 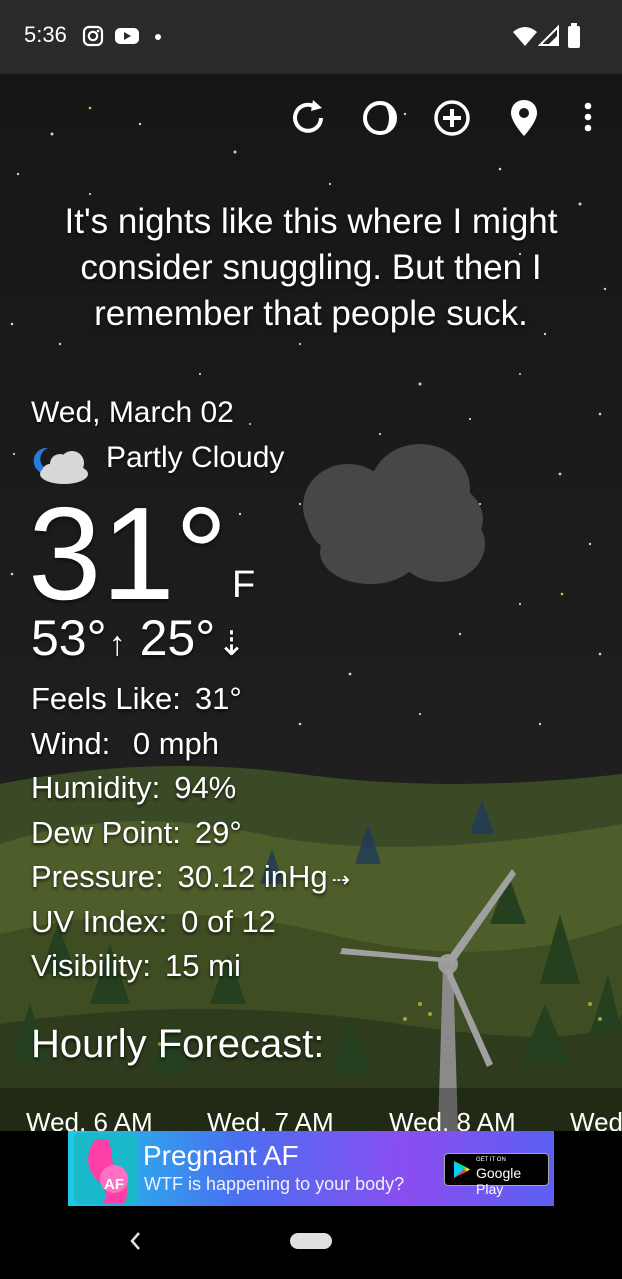 What do you see at coordinates (128, 553) in the screenshot?
I see `current-temperature: 31°` at bounding box center [128, 553].